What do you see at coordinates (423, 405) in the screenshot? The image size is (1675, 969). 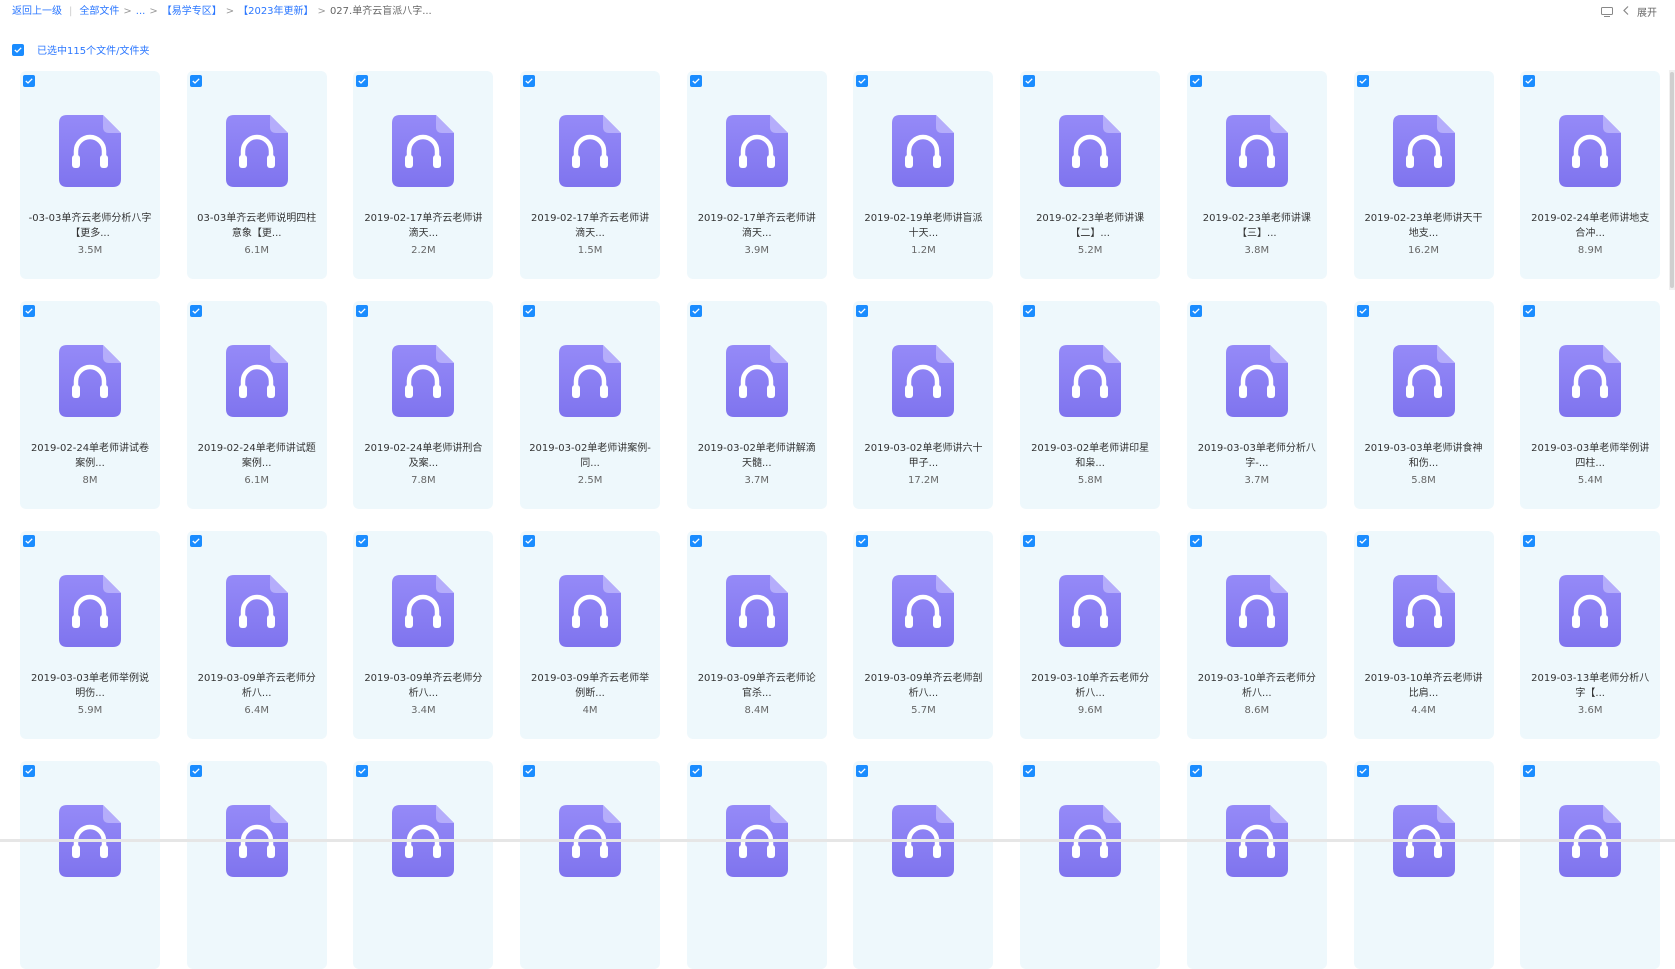 I see `file-card: 2019-02-24单老师讲刑合及案... 7.8M` at bounding box center [423, 405].